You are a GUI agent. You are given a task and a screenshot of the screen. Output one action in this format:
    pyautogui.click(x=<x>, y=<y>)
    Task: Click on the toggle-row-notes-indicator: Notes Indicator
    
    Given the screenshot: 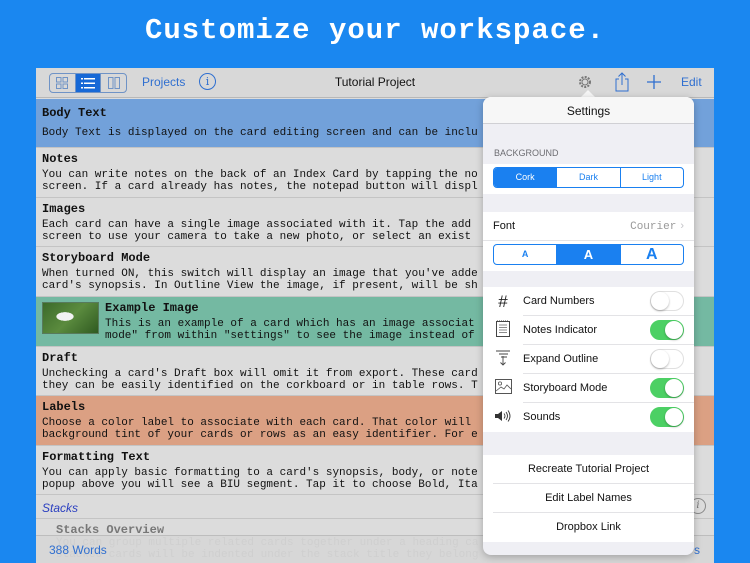 What is the action you would take?
    pyautogui.click(x=588, y=330)
    